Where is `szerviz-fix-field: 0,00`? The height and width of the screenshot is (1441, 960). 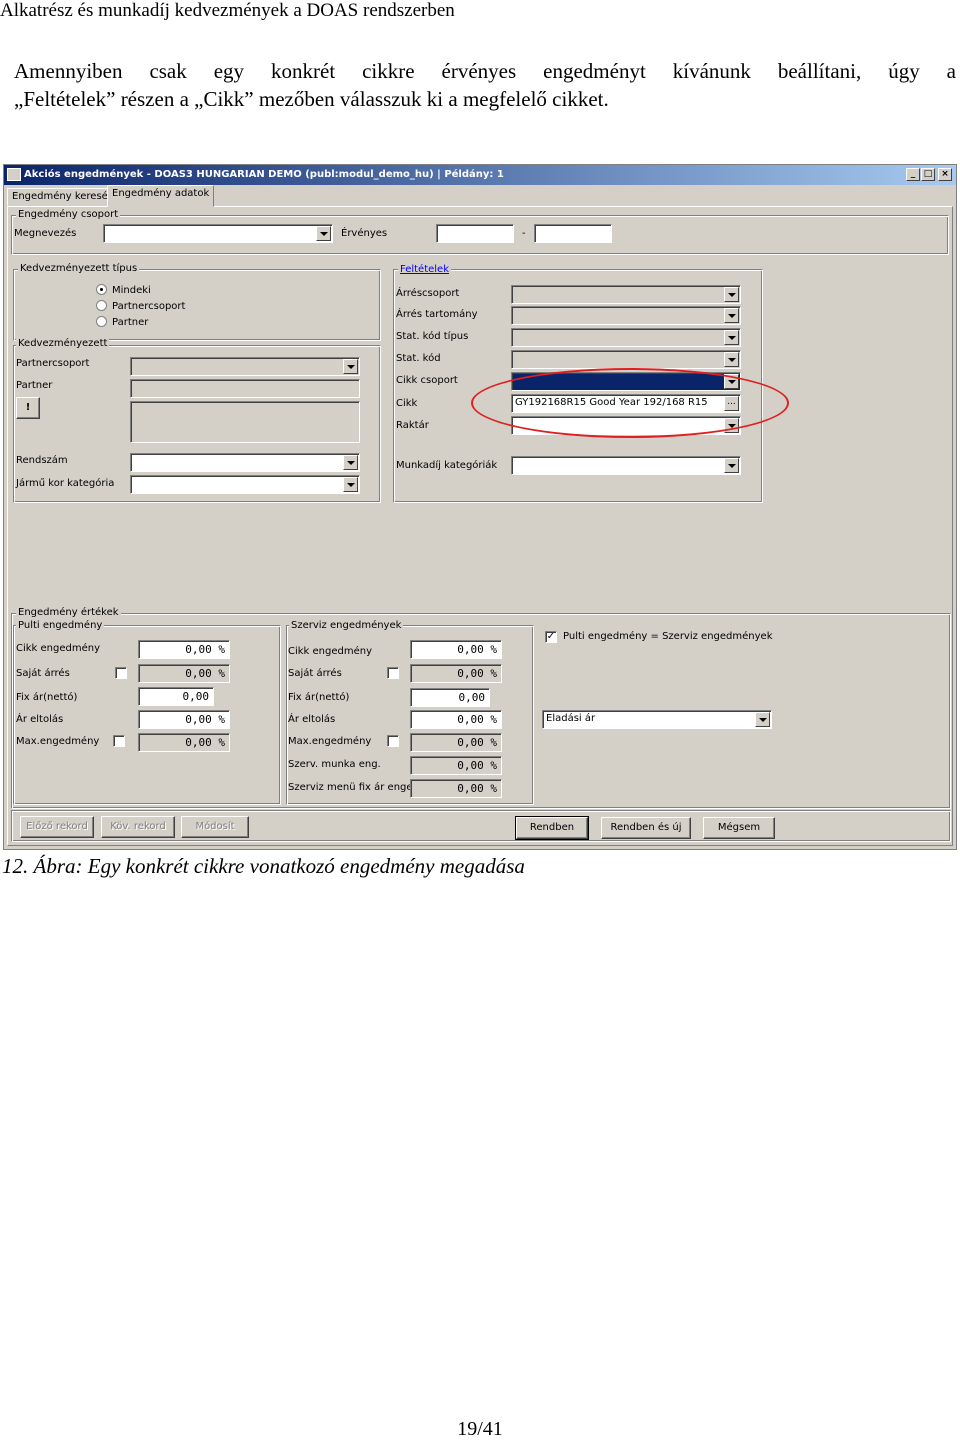 szerviz-fix-field: 0,00 is located at coordinates (450, 697).